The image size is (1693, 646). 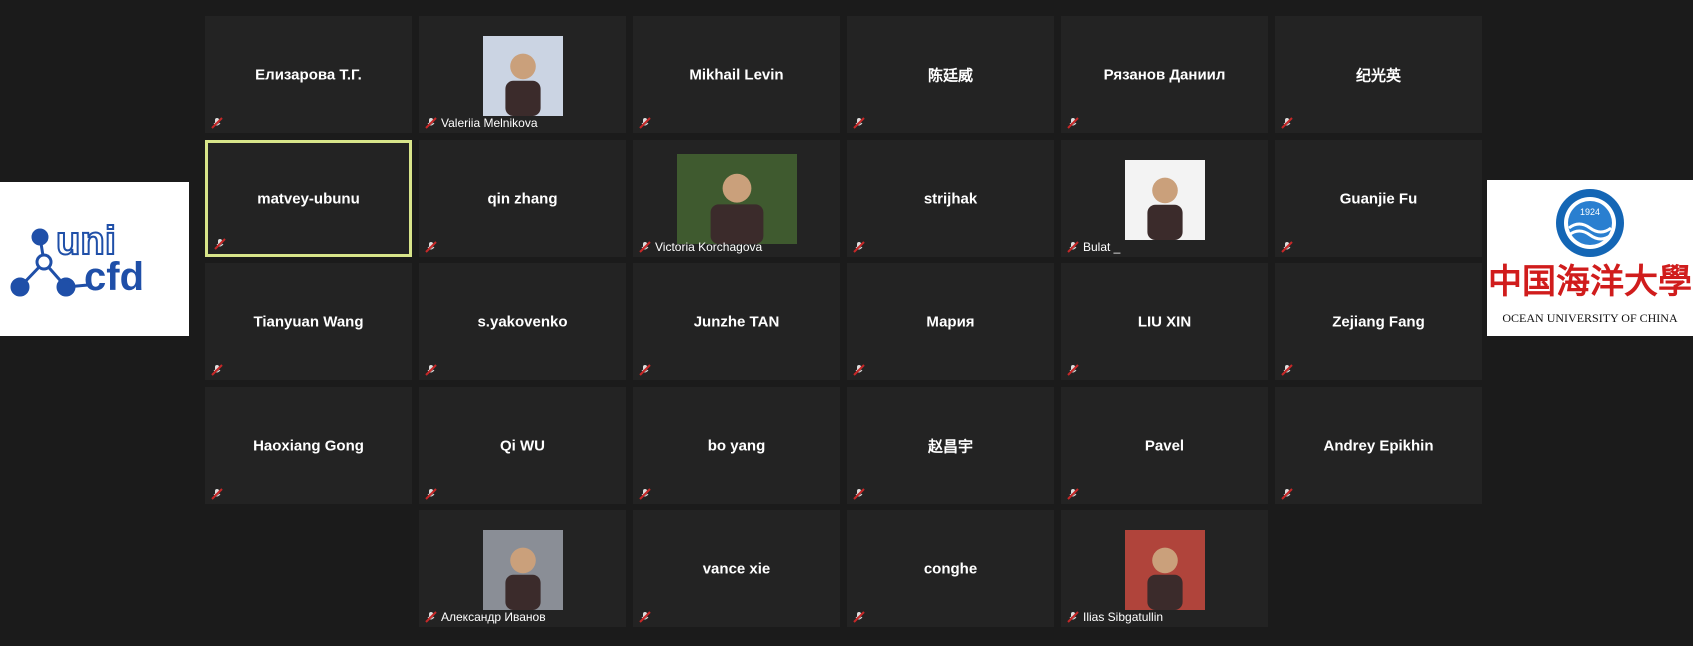 I want to click on seal-year: 1924, so click(x=1590, y=212).